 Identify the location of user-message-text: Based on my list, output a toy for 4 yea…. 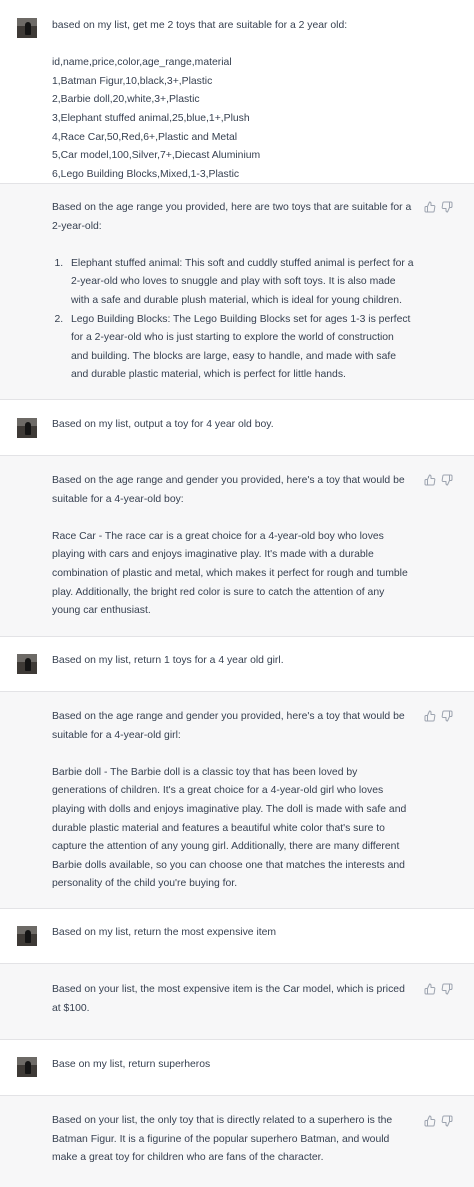
(233, 425).